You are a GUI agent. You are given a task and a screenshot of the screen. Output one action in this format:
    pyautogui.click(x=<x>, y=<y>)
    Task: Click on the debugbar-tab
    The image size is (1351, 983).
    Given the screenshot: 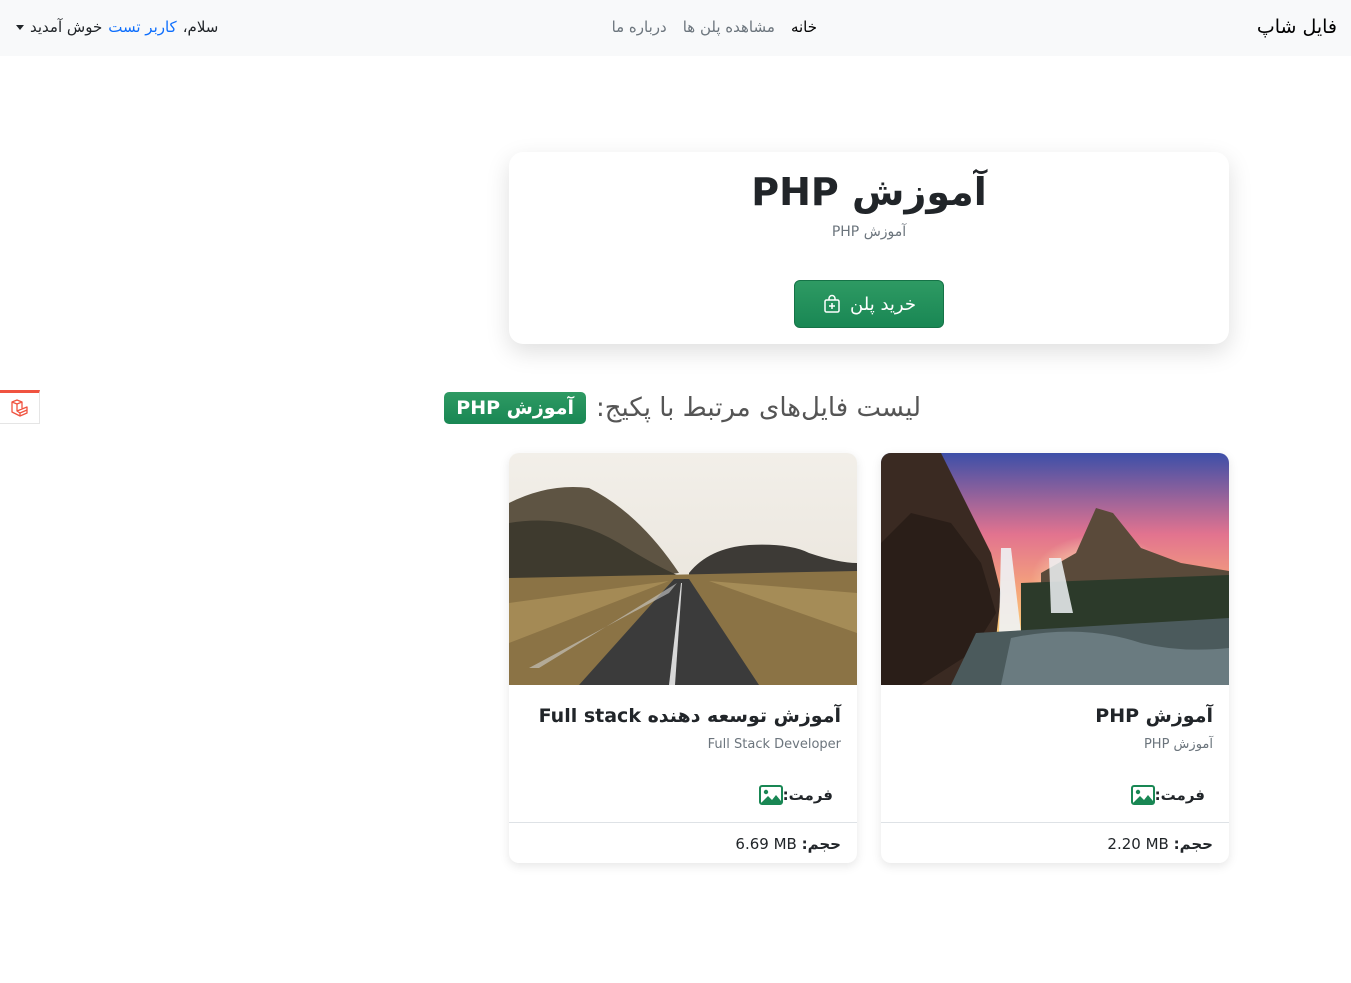 What is the action you would take?
    pyautogui.click(x=20, y=407)
    